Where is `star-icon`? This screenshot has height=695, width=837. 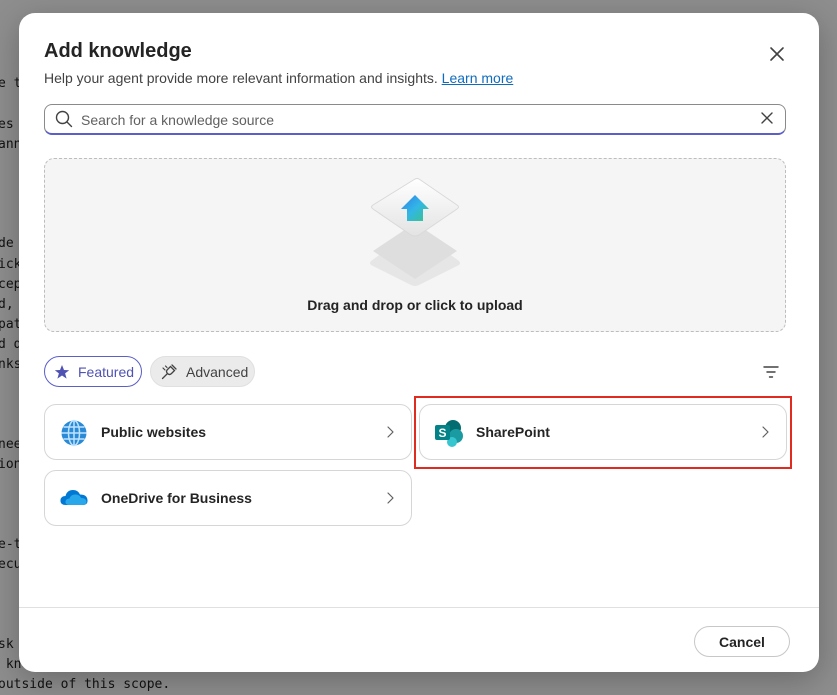 star-icon is located at coordinates (62, 371).